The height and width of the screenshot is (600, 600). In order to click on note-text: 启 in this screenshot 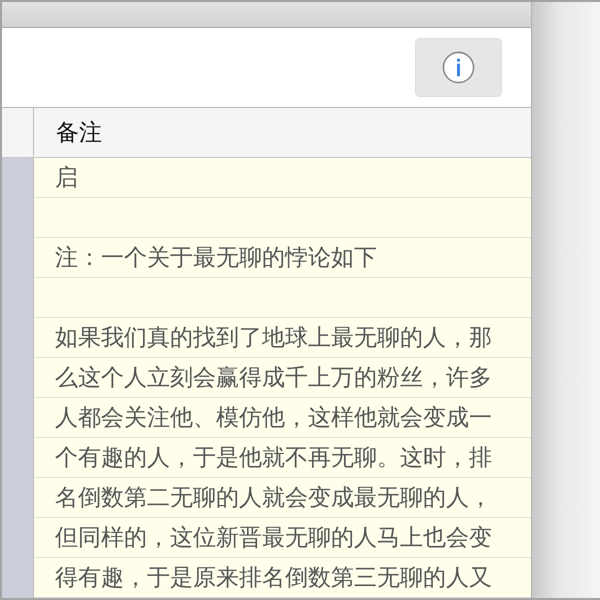, I will do `click(66, 178)`.